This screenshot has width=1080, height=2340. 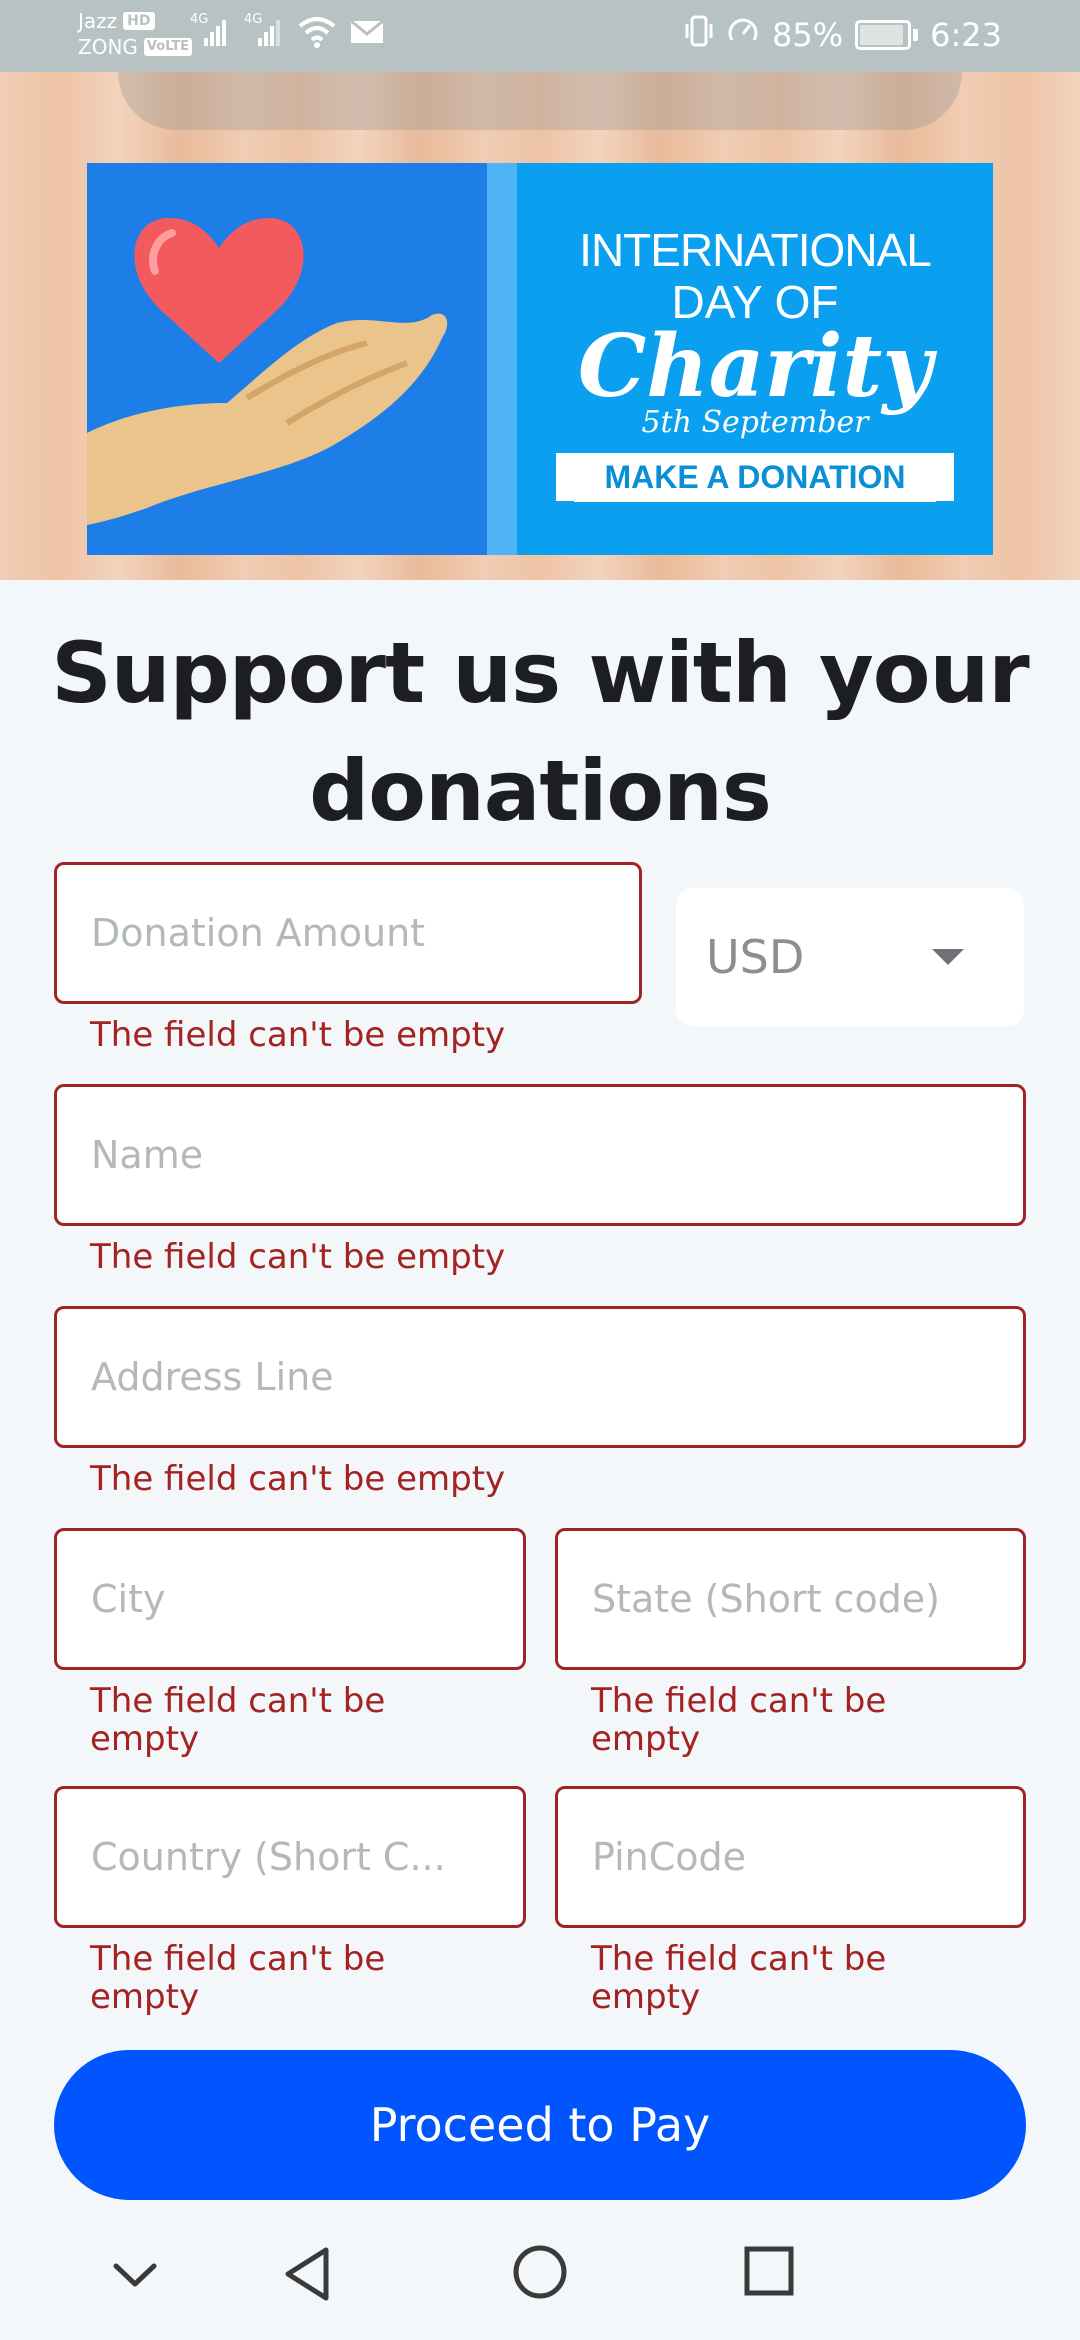 I want to click on donation-amount-field, so click(x=348, y=933).